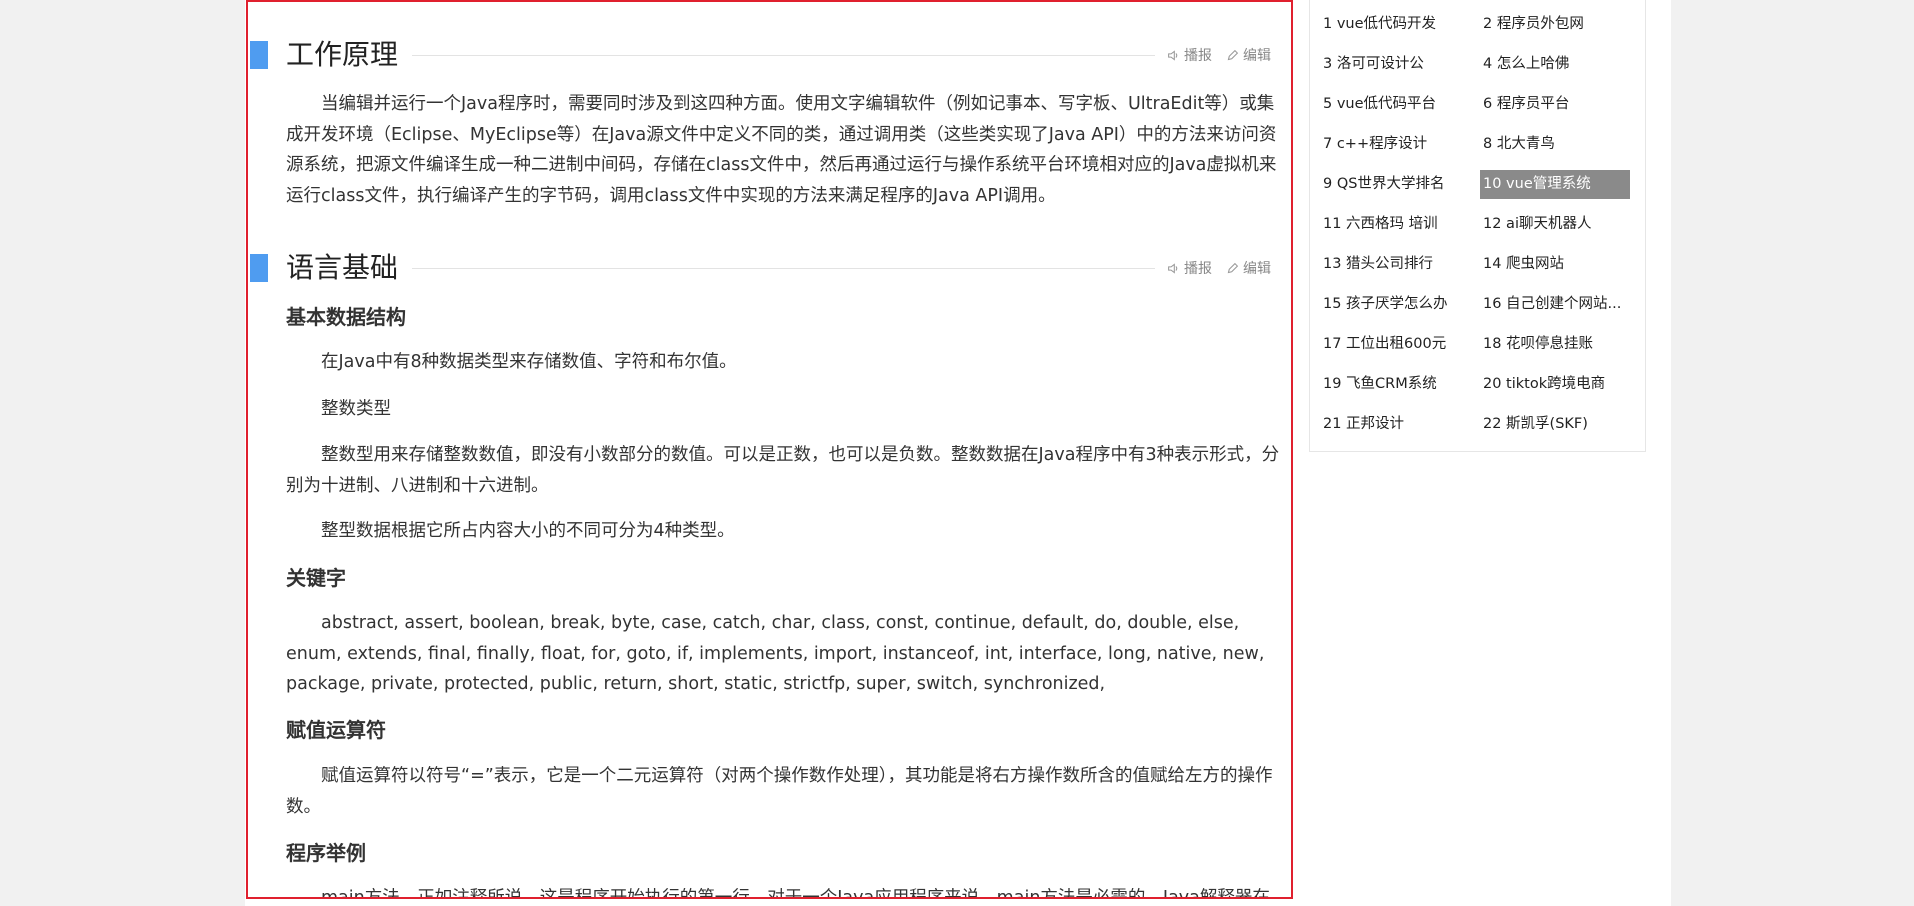 The image size is (1914, 906). Describe the element at coordinates (1395, 104) in the screenshot. I see `hot-list-item: 5 vue低代码平台` at that location.